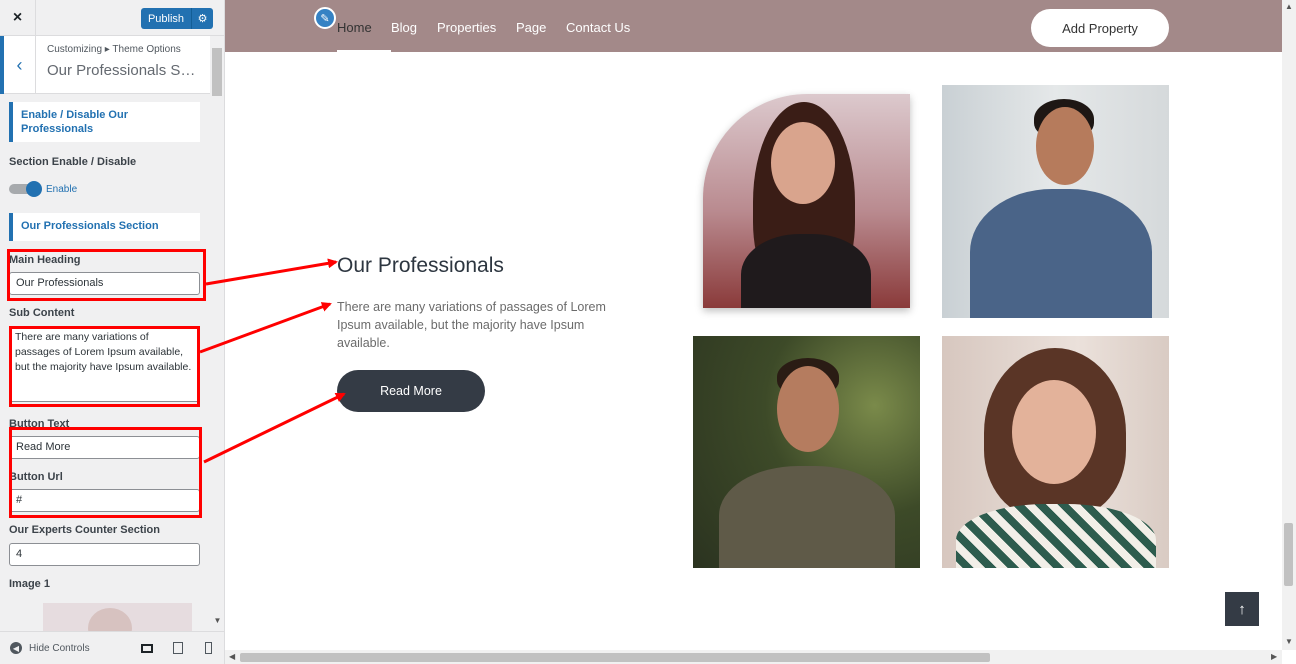 This screenshot has width=1296, height=664. I want to click on main-heading-label: Main Heading, so click(45, 260).